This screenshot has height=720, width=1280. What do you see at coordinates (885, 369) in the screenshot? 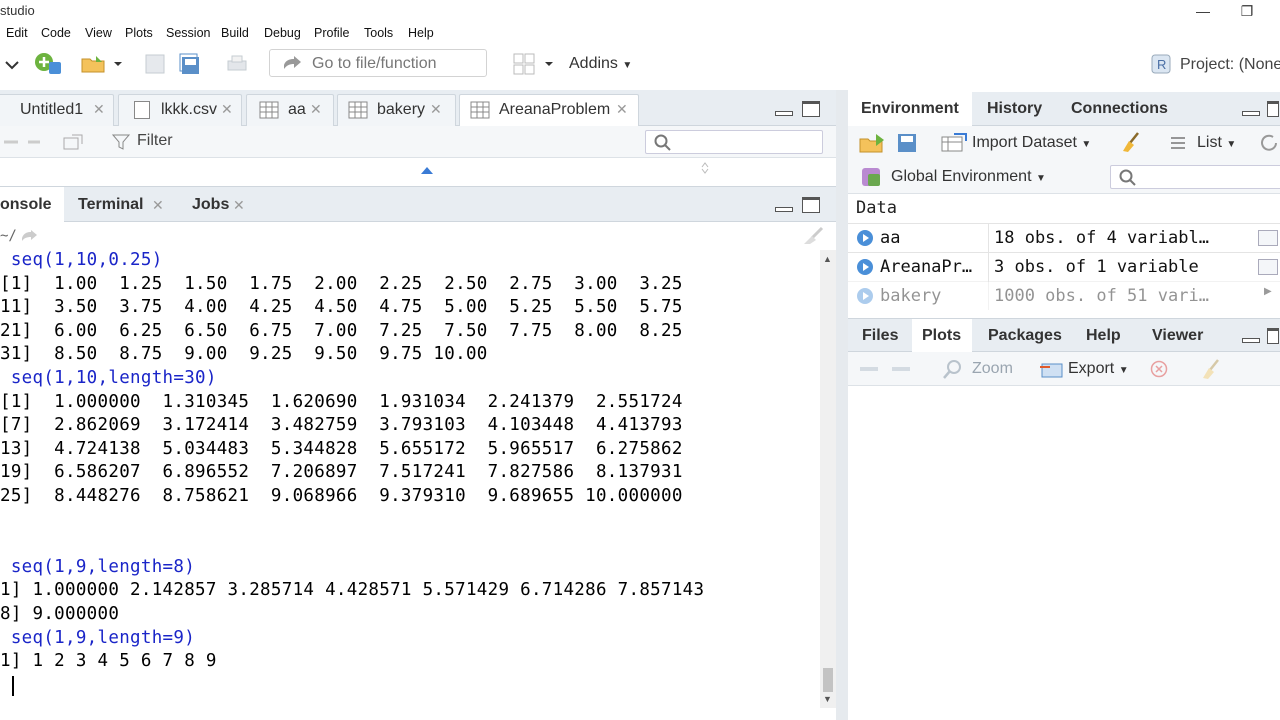
I see `plot-nav-arrows-icon` at bounding box center [885, 369].